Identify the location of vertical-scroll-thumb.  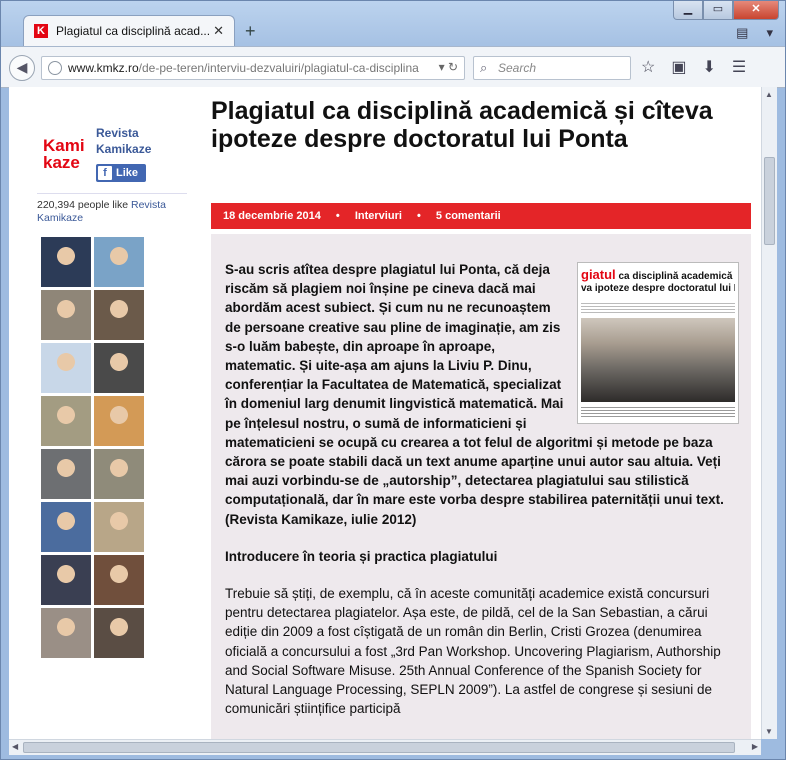
(769, 201).